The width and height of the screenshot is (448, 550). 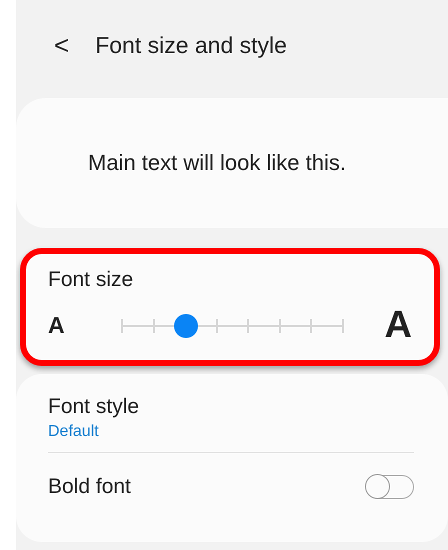 I want to click on setting-label: Bold font, so click(x=89, y=487).